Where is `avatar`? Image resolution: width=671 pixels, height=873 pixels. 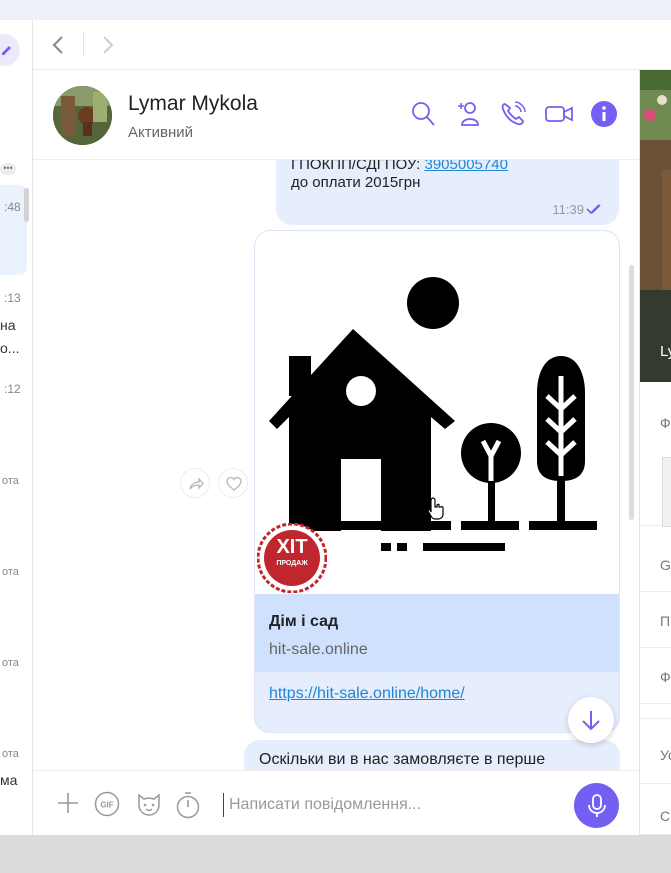 avatar is located at coordinates (82, 115).